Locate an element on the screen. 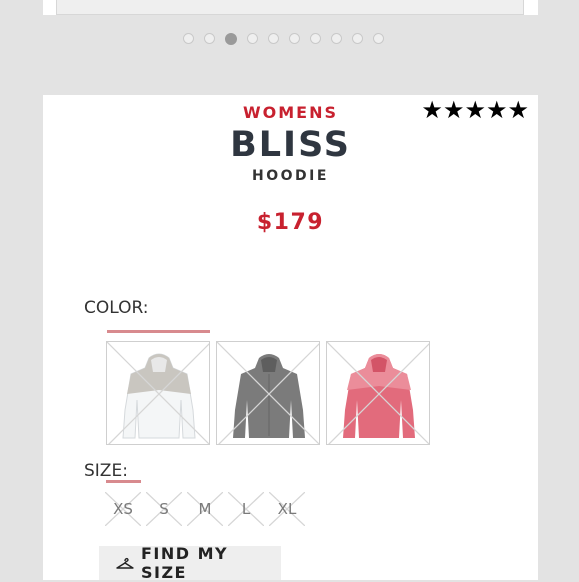 This screenshot has width=579, height=582. carousel-dot-active is located at coordinates (231, 38).